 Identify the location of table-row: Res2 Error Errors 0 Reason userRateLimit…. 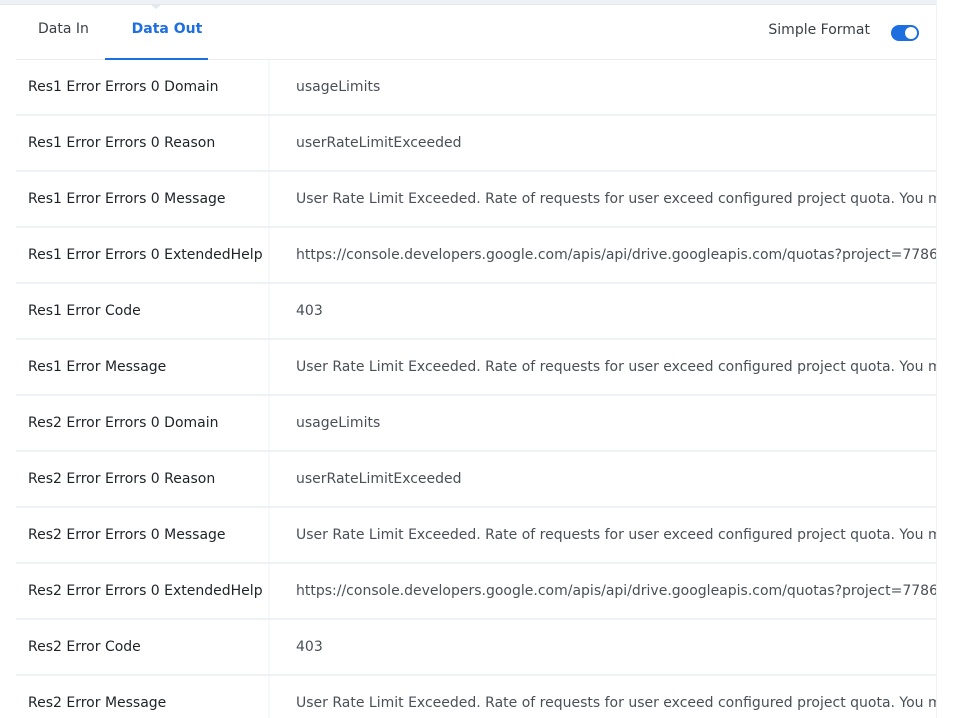
(476, 480).